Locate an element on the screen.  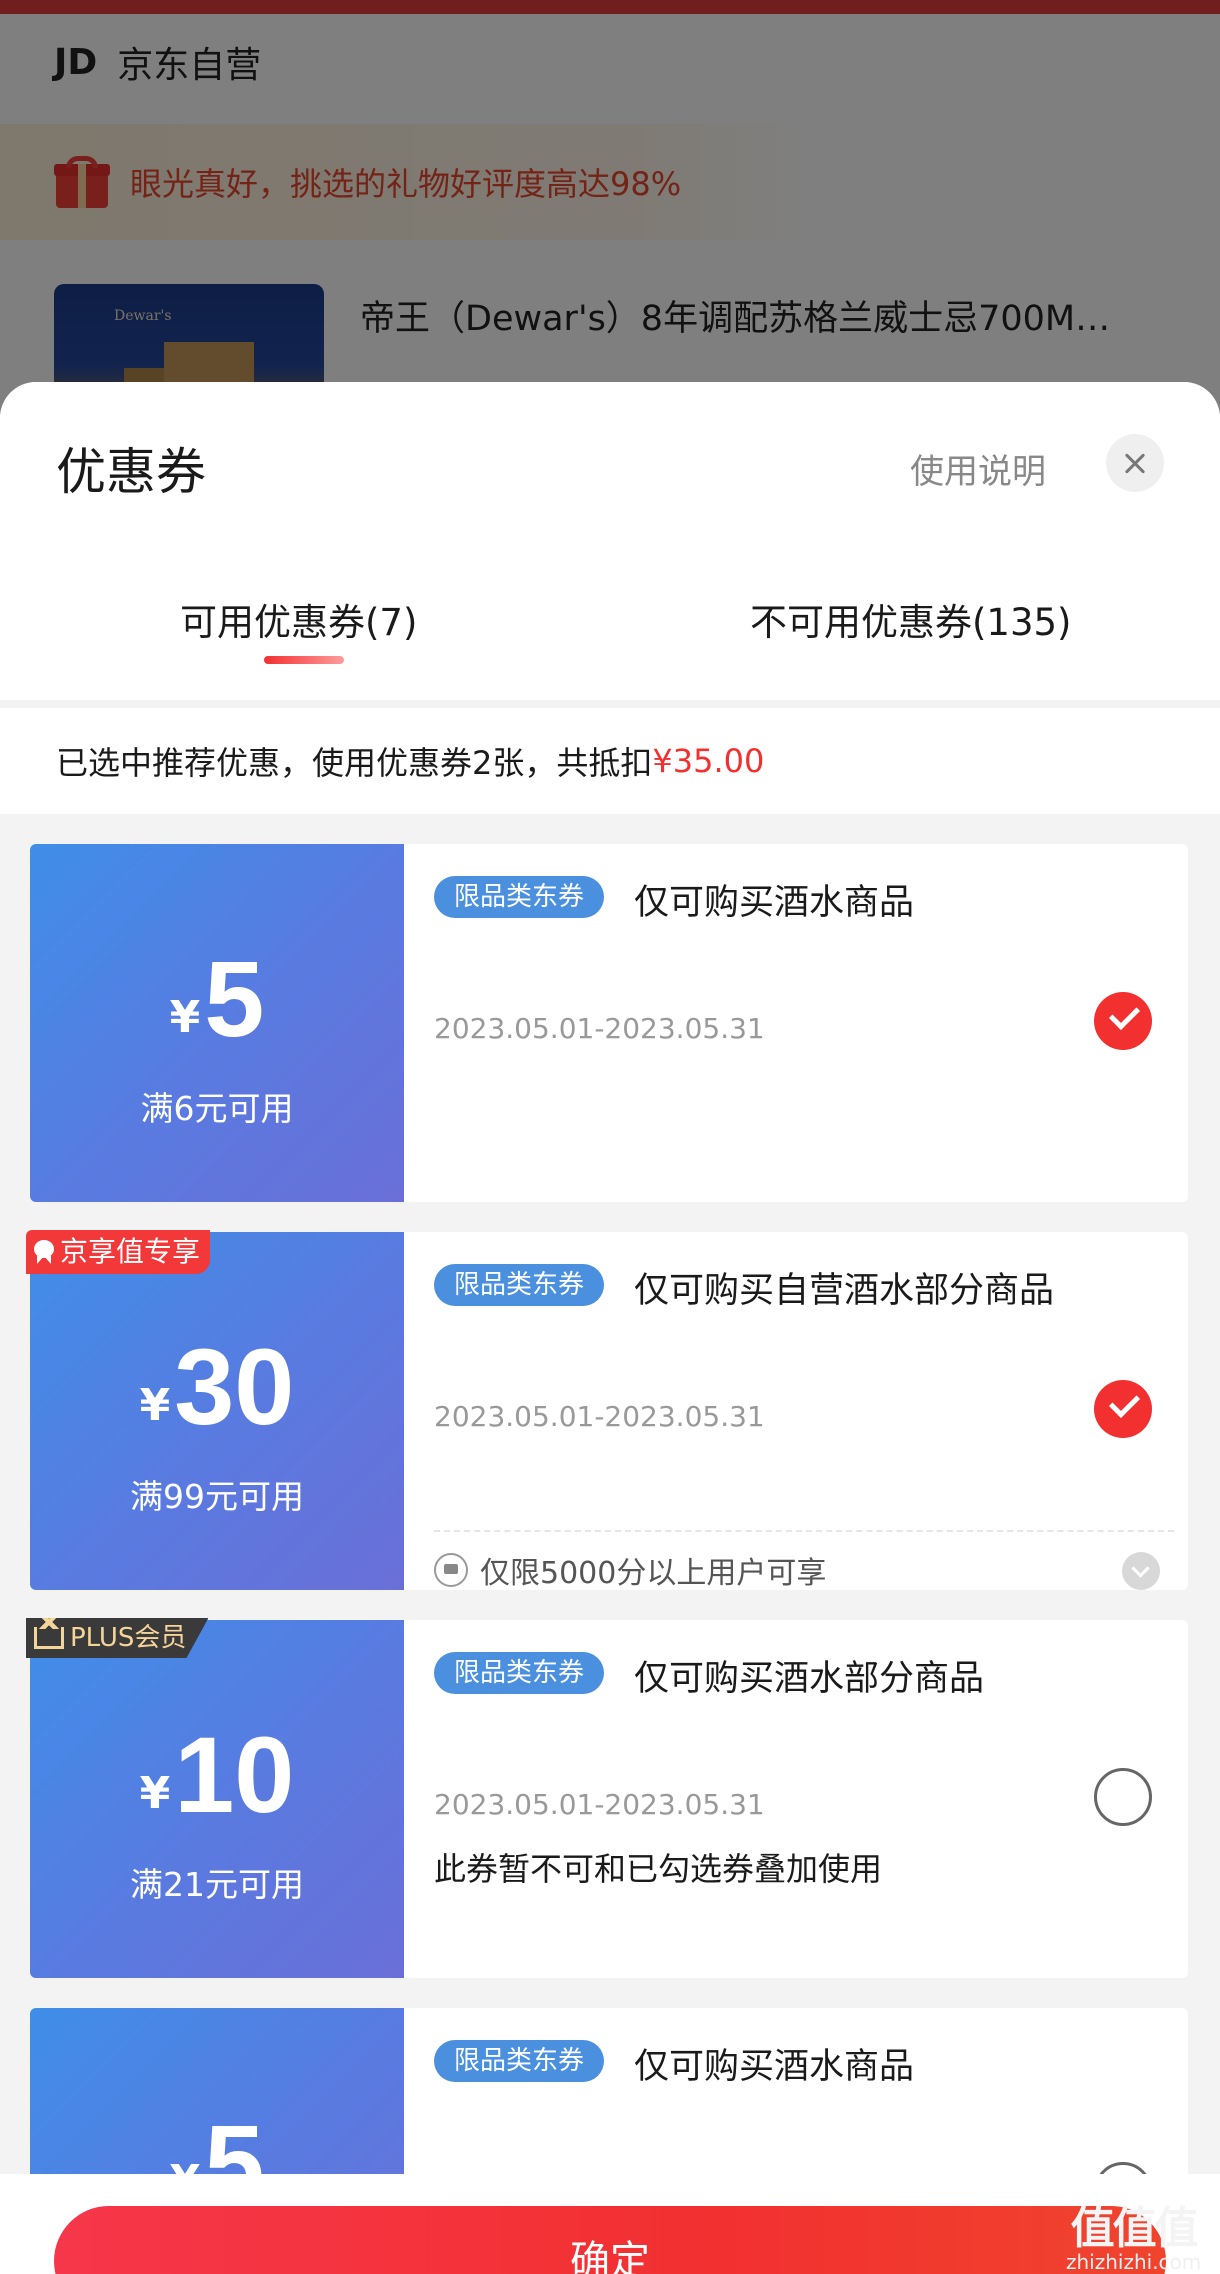
coupon-restriction: 仅限5000分以上用户可享 is located at coordinates (630, 1570).